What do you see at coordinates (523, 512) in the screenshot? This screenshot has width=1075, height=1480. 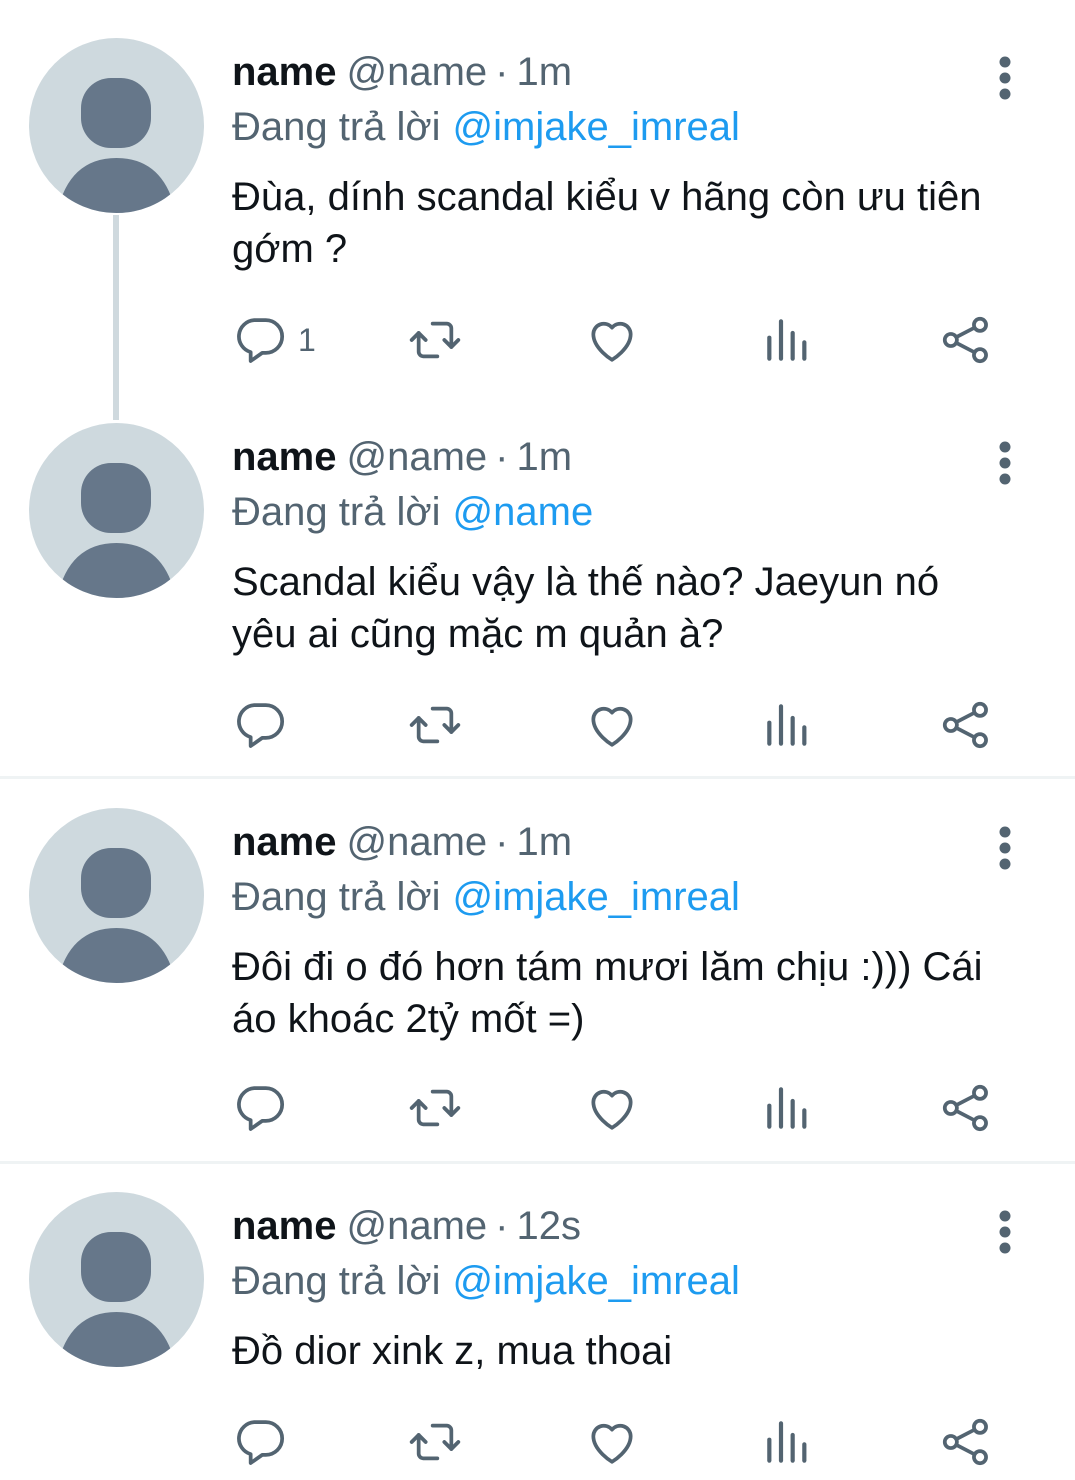 I see `mention-link: @name` at bounding box center [523, 512].